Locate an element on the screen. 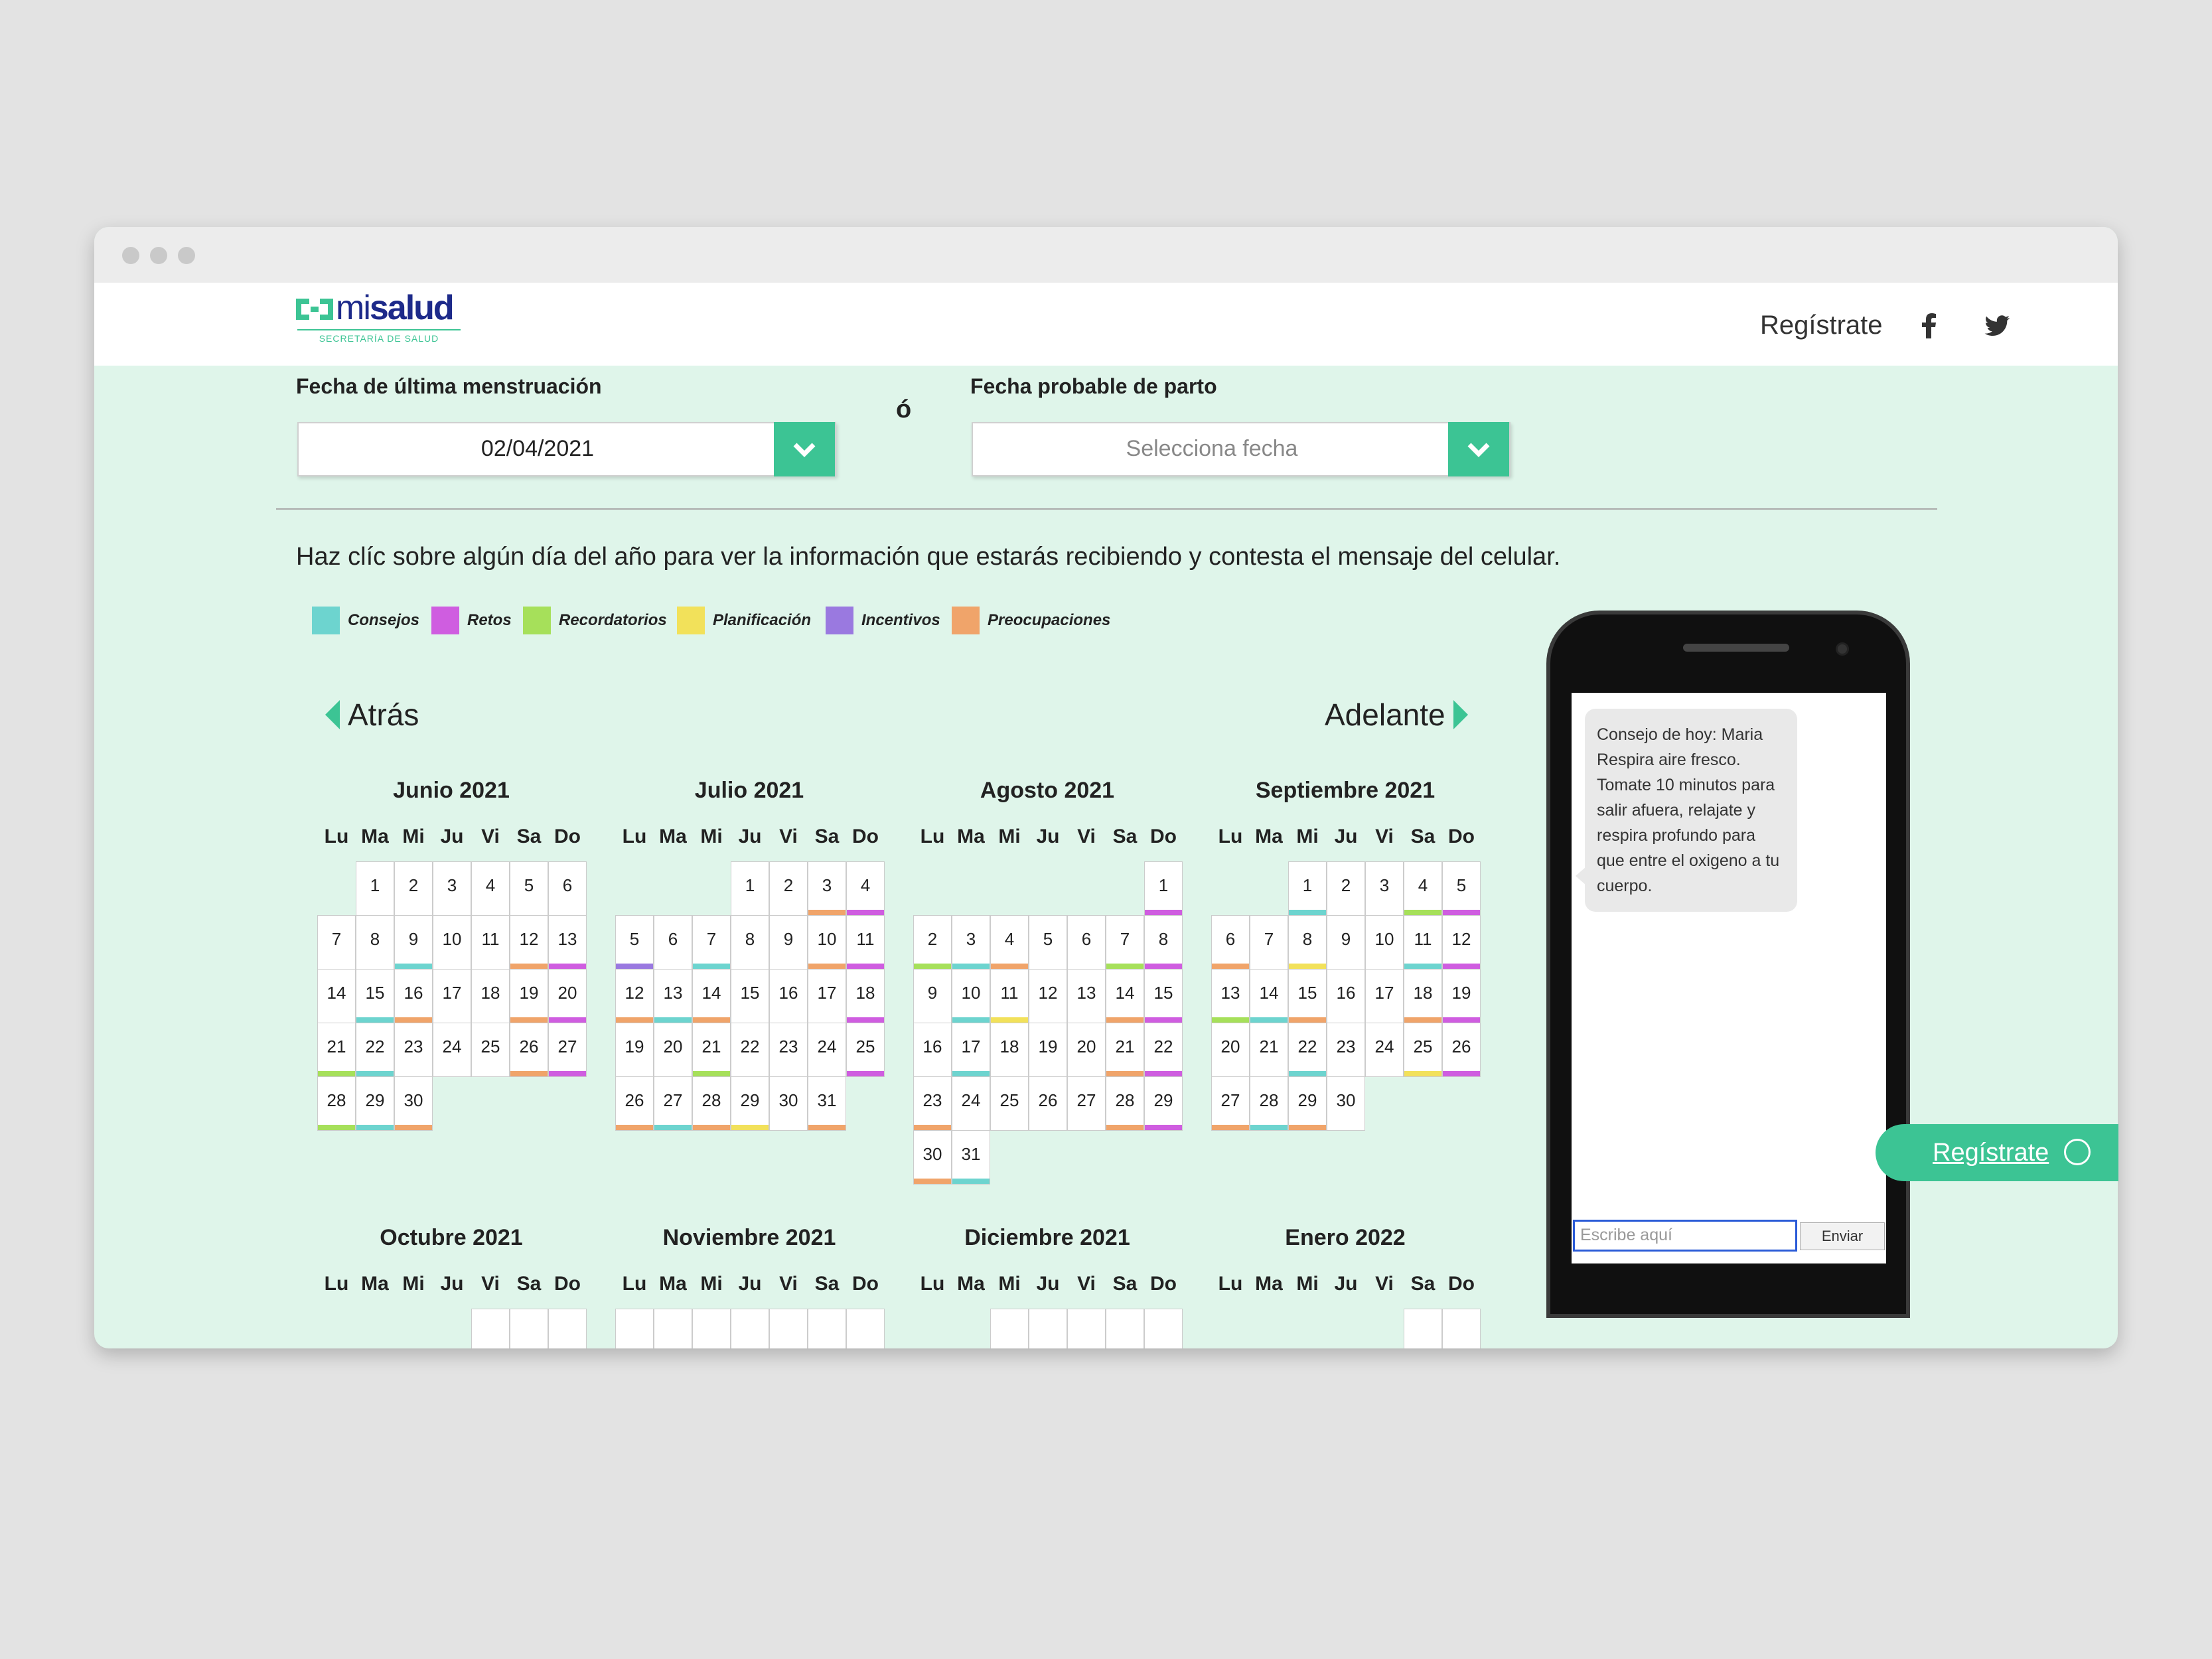 This screenshot has height=1659, width=2212. calendar-day: 9 is located at coordinates (1346, 942).